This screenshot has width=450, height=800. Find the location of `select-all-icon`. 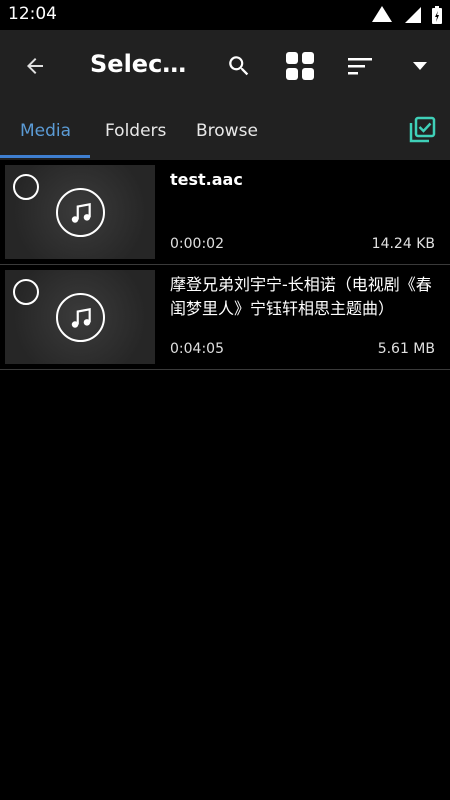

select-all-icon is located at coordinates (422, 129).